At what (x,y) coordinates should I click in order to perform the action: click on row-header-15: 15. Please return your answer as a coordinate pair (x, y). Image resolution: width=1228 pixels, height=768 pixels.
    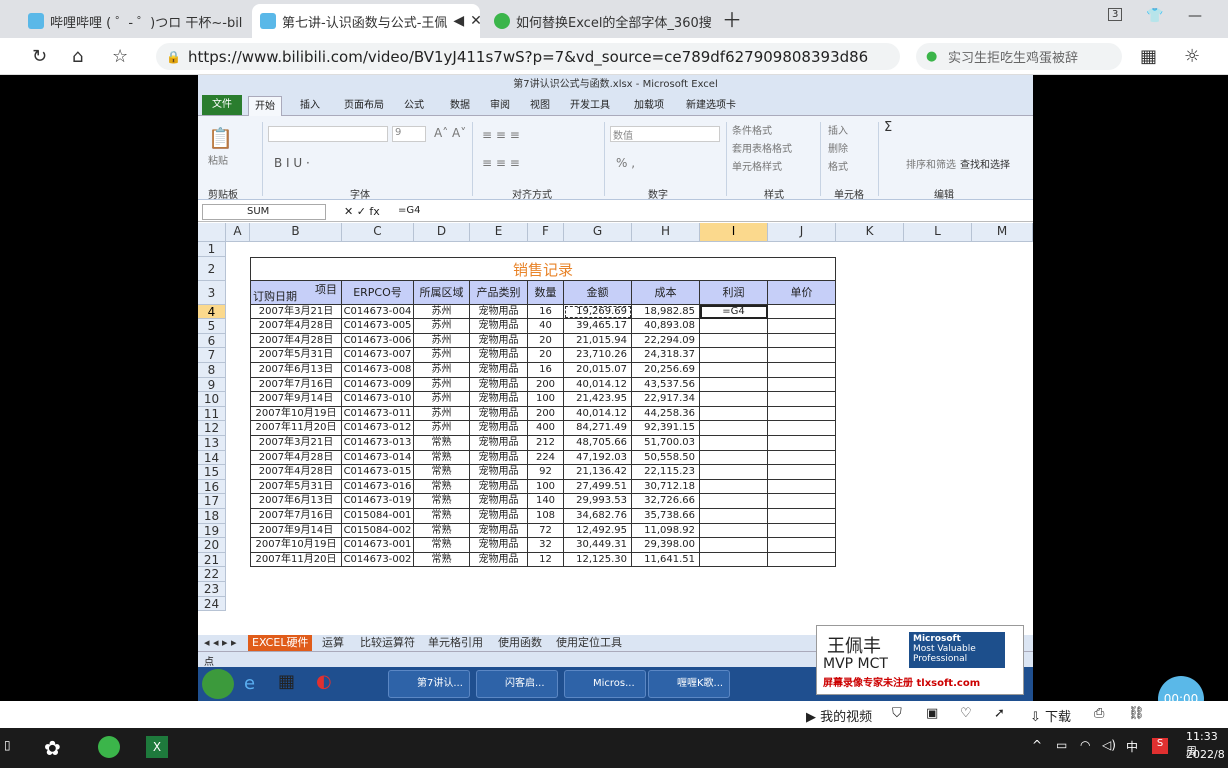
    Looking at the image, I should click on (212, 472).